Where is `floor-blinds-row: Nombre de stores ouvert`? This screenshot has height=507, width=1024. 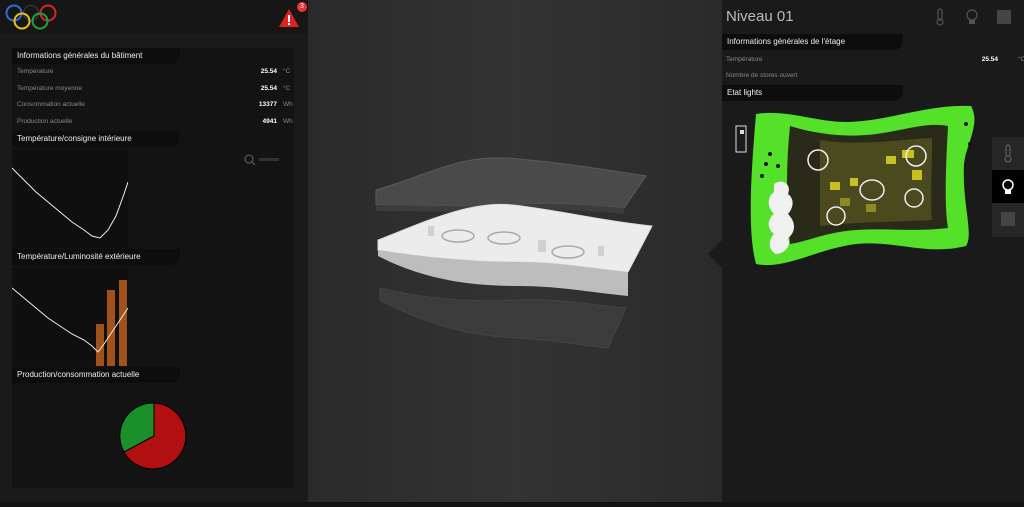 floor-blinds-row: Nombre de stores ouvert is located at coordinates (865, 75).